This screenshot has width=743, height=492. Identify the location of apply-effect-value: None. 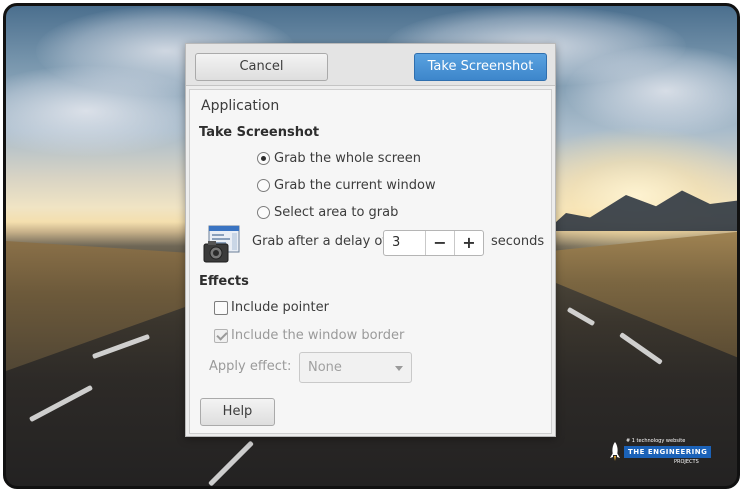
(325, 367).